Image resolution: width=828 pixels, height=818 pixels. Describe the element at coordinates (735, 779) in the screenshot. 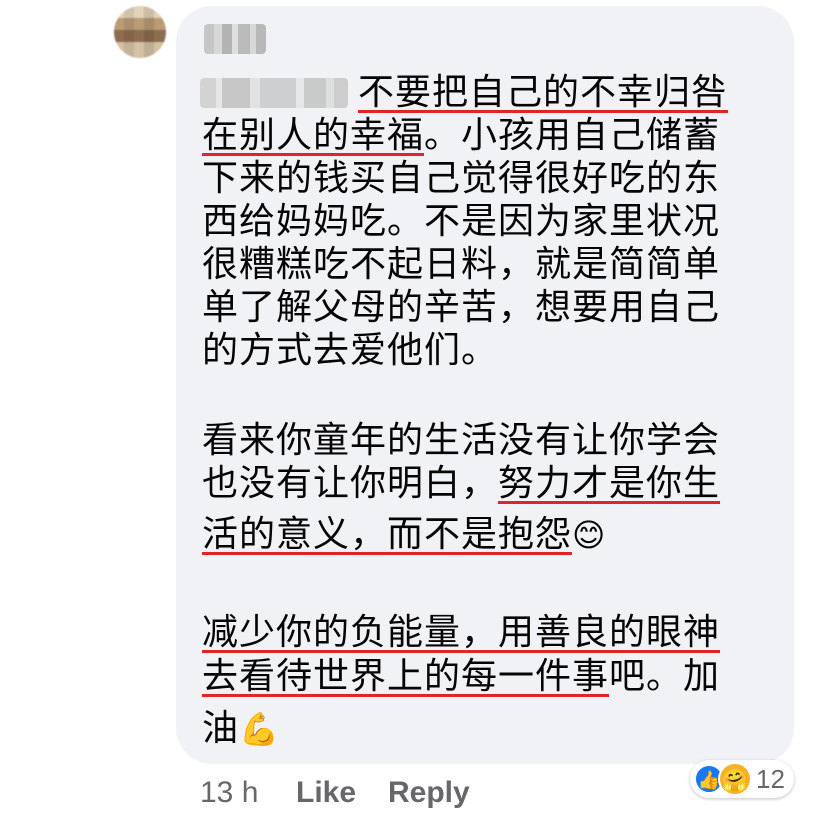

I see `care-reaction-icon: 🤗` at that location.